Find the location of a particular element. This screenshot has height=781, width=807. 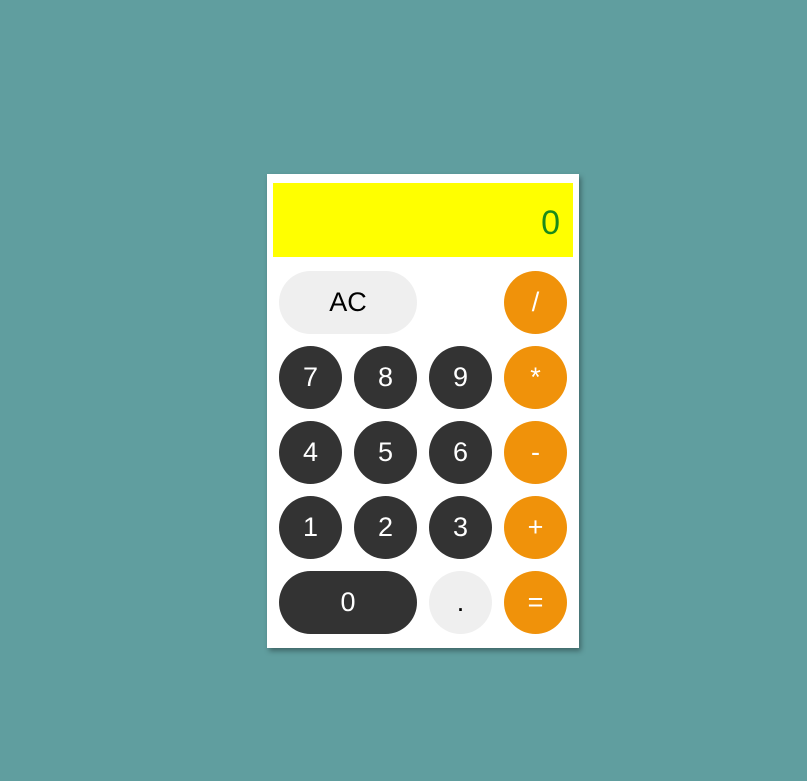

digit-6-button: 6 is located at coordinates (460, 452).